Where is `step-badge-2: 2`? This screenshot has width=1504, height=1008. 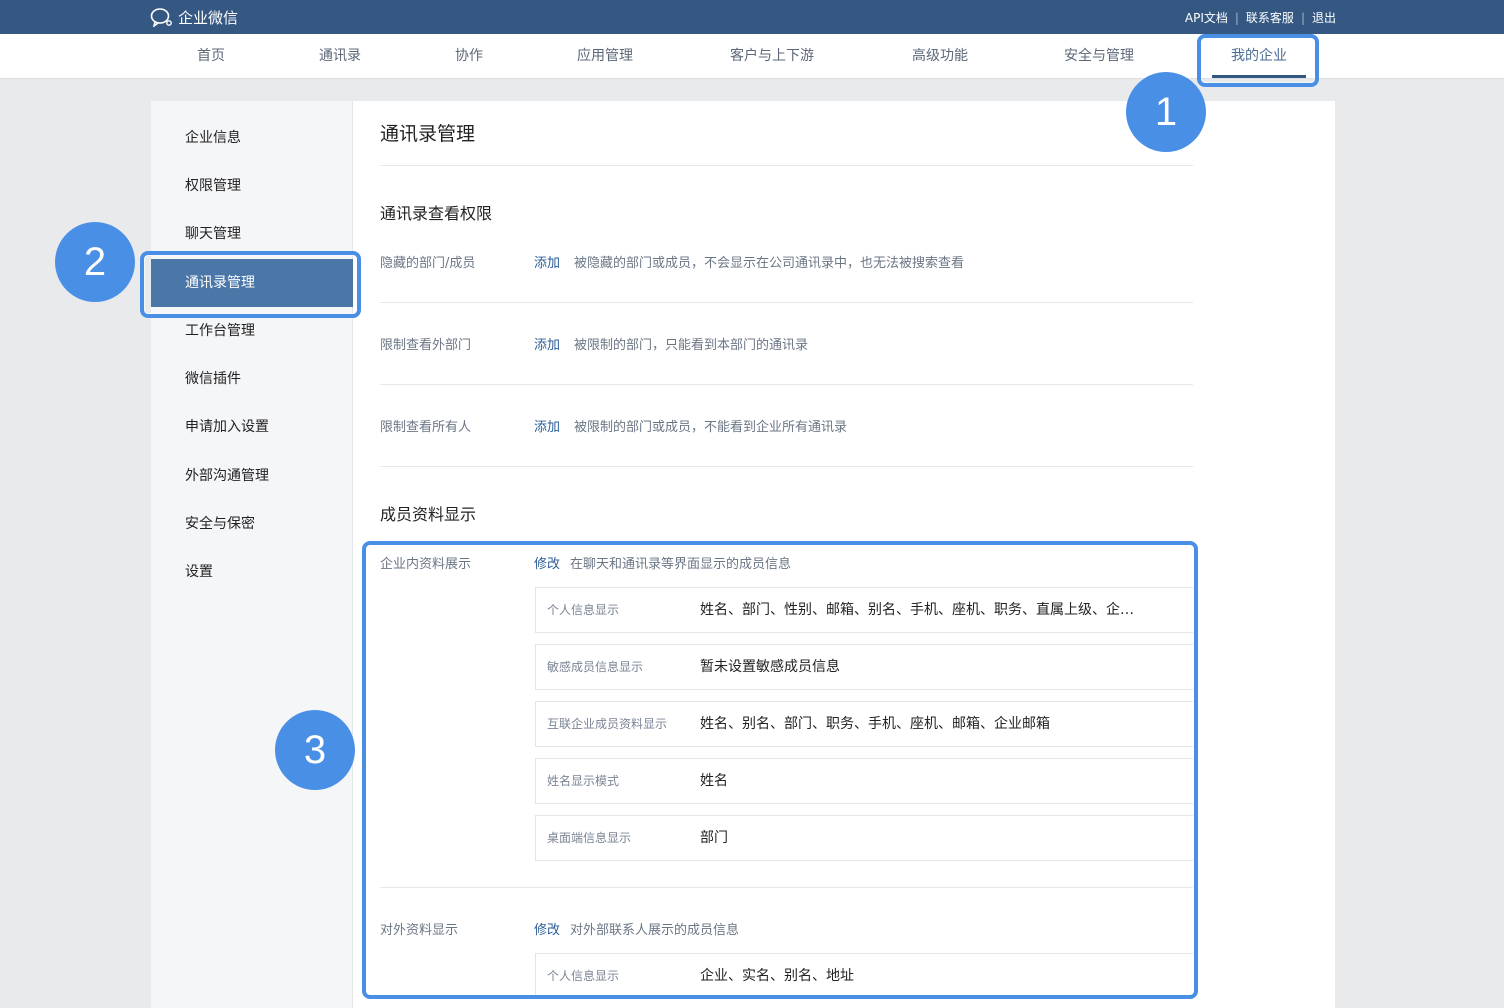 step-badge-2: 2 is located at coordinates (95, 262).